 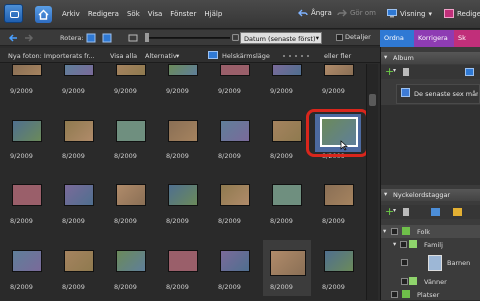 What do you see at coordinates (187, 38) in the screenshot?
I see `thumbnail-size-slider` at bounding box center [187, 38].